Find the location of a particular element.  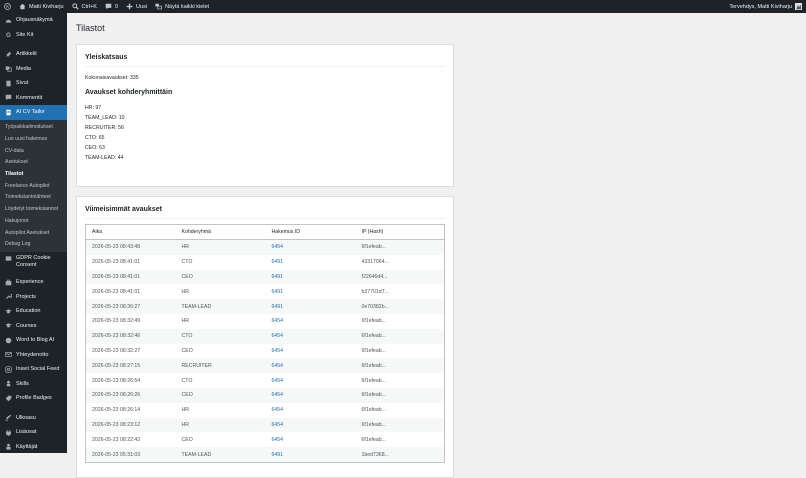

sidebar-item-label: AI CV Tailor is located at coordinates (30, 112).